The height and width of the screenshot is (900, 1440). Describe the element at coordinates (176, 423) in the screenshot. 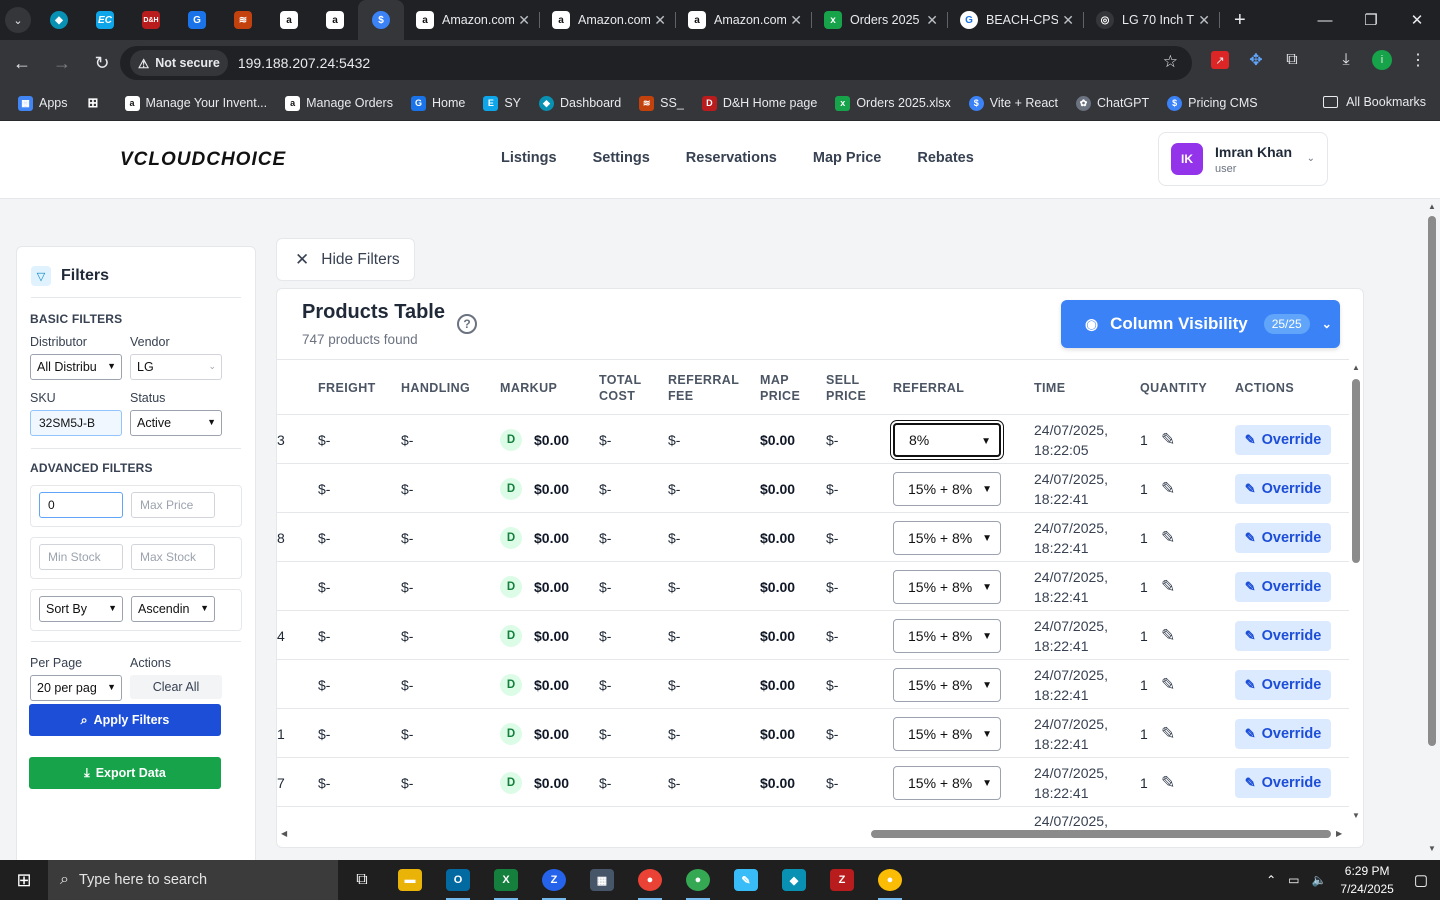

I see `status-select: Active ▼` at that location.